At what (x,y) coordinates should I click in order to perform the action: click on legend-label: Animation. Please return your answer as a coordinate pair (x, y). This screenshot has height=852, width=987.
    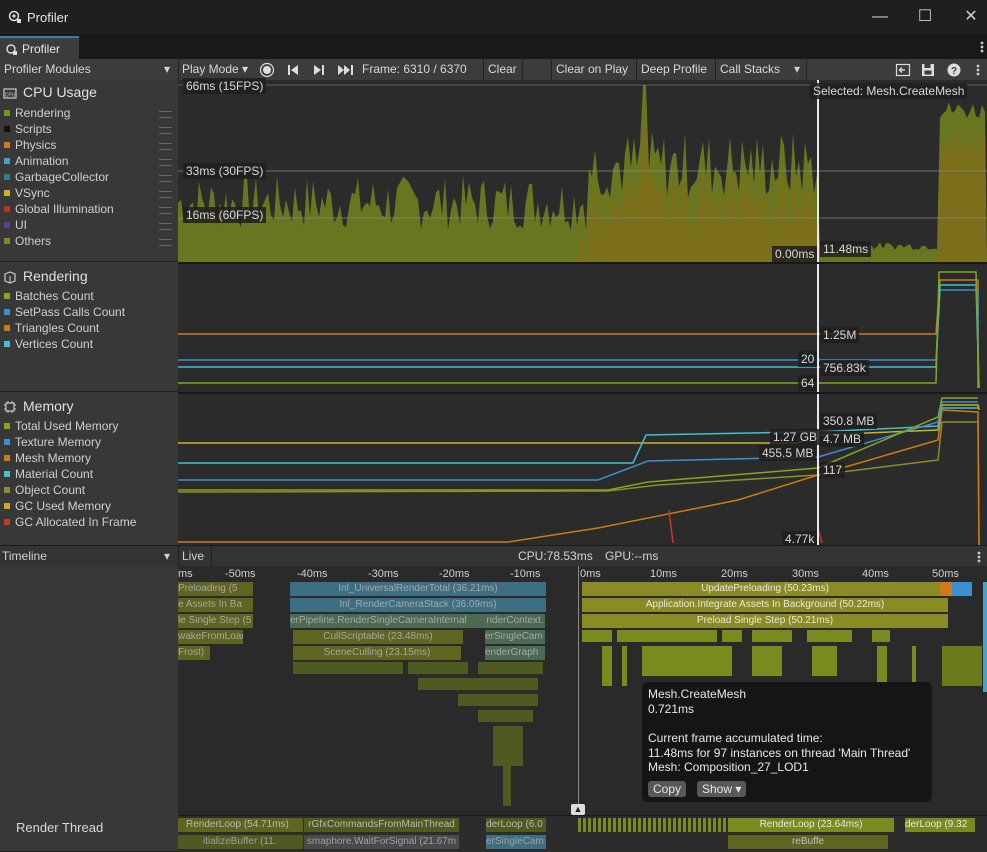
    Looking at the image, I should click on (42, 161).